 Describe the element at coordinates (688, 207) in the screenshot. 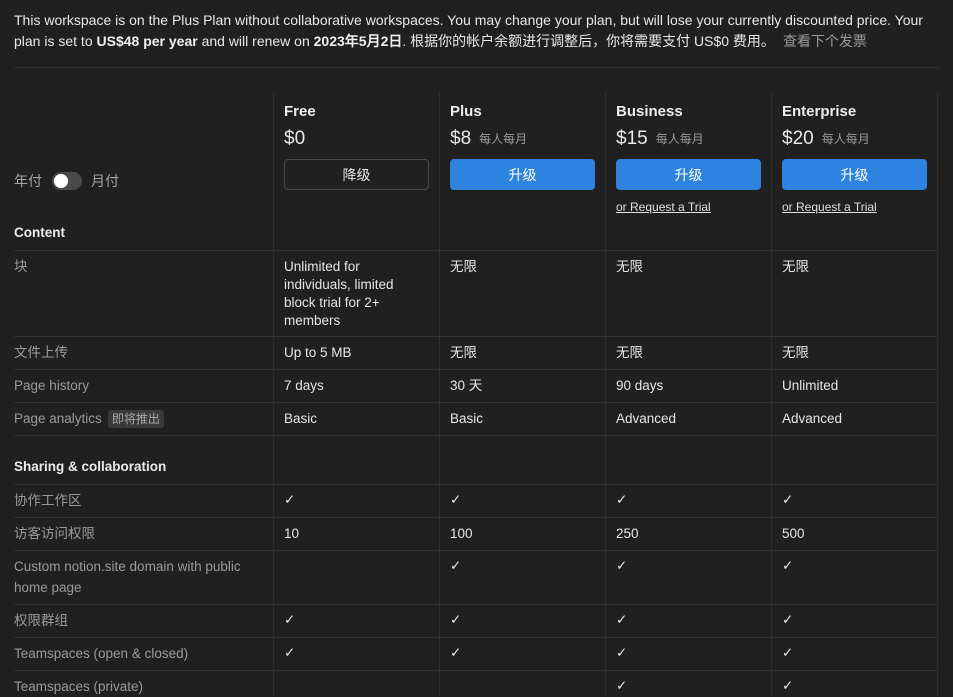

I see `request-trial-business-link: or Request a Trial` at that location.